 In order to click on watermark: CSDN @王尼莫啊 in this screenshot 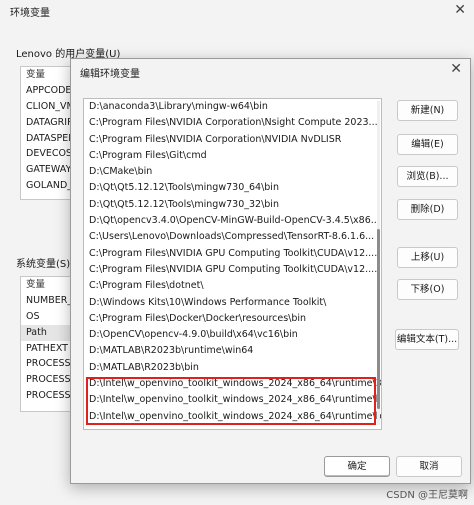, I will do `click(427, 495)`.